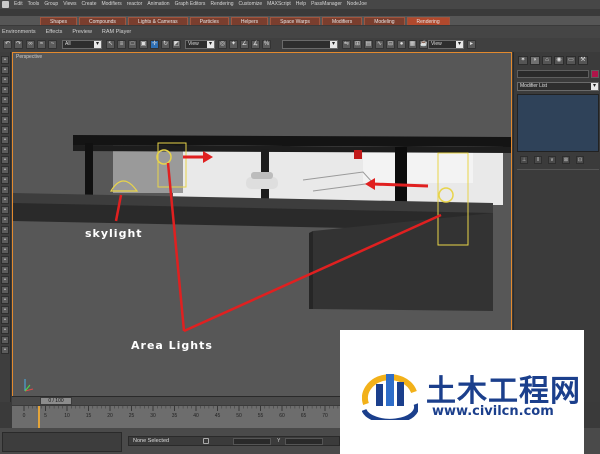 The width and height of the screenshot is (600, 454). What do you see at coordinates (255, 44) in the screenshot?
I see `angle-snap-icon: ∡` at bounding box center [255, 44].